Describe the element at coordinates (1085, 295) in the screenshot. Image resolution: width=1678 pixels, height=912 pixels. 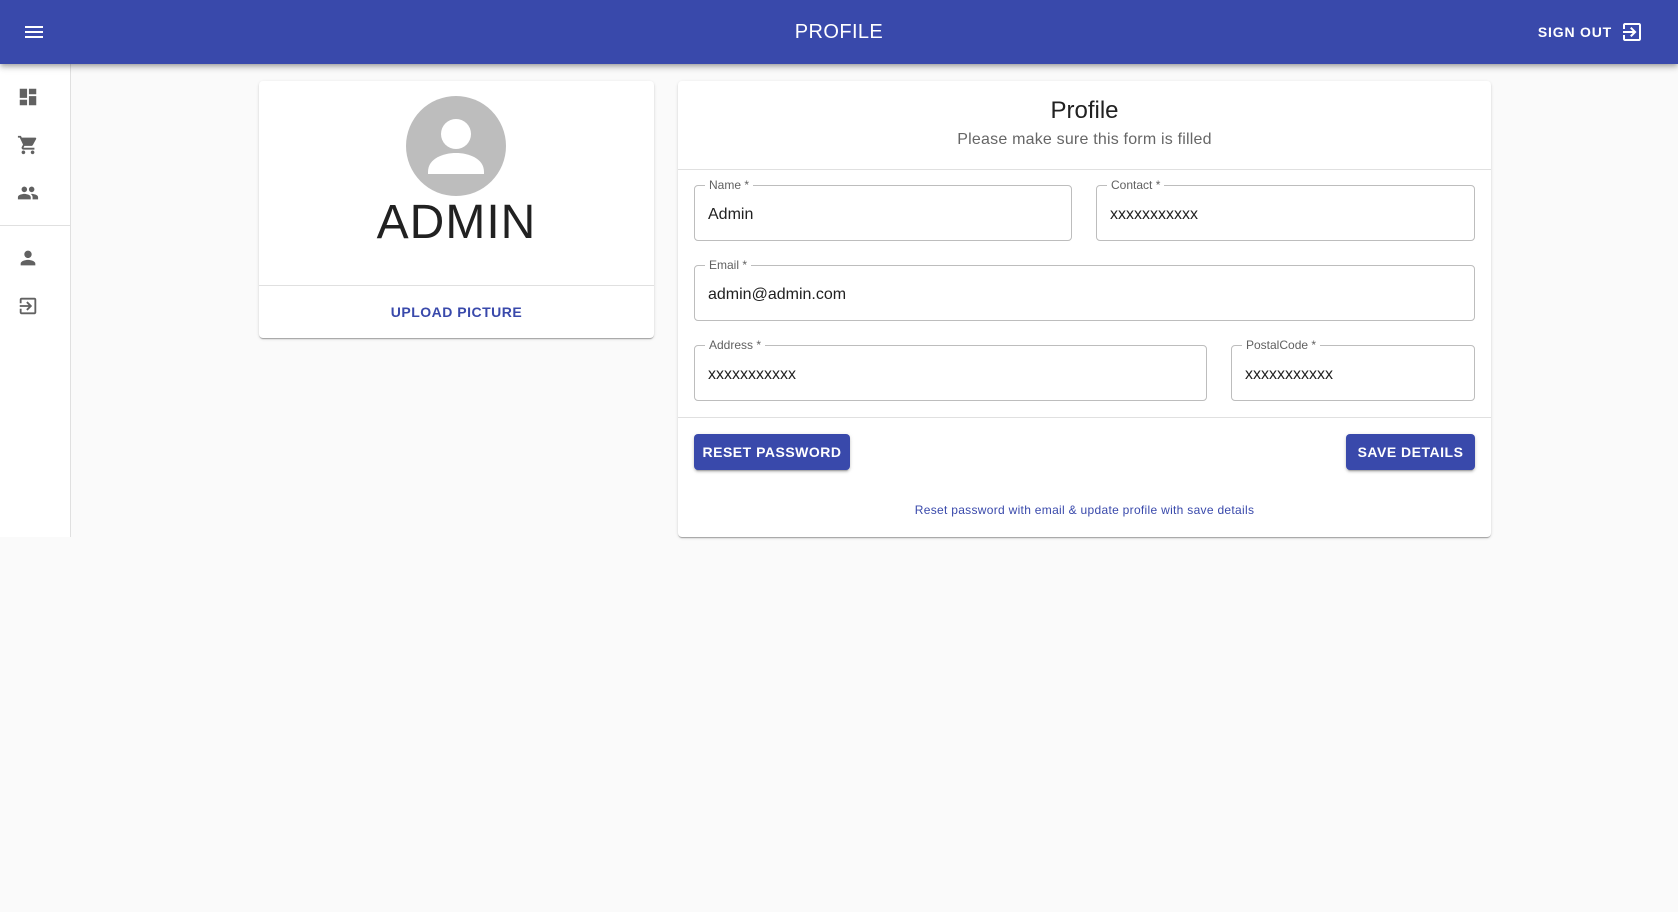
I see `email-input` at that location.